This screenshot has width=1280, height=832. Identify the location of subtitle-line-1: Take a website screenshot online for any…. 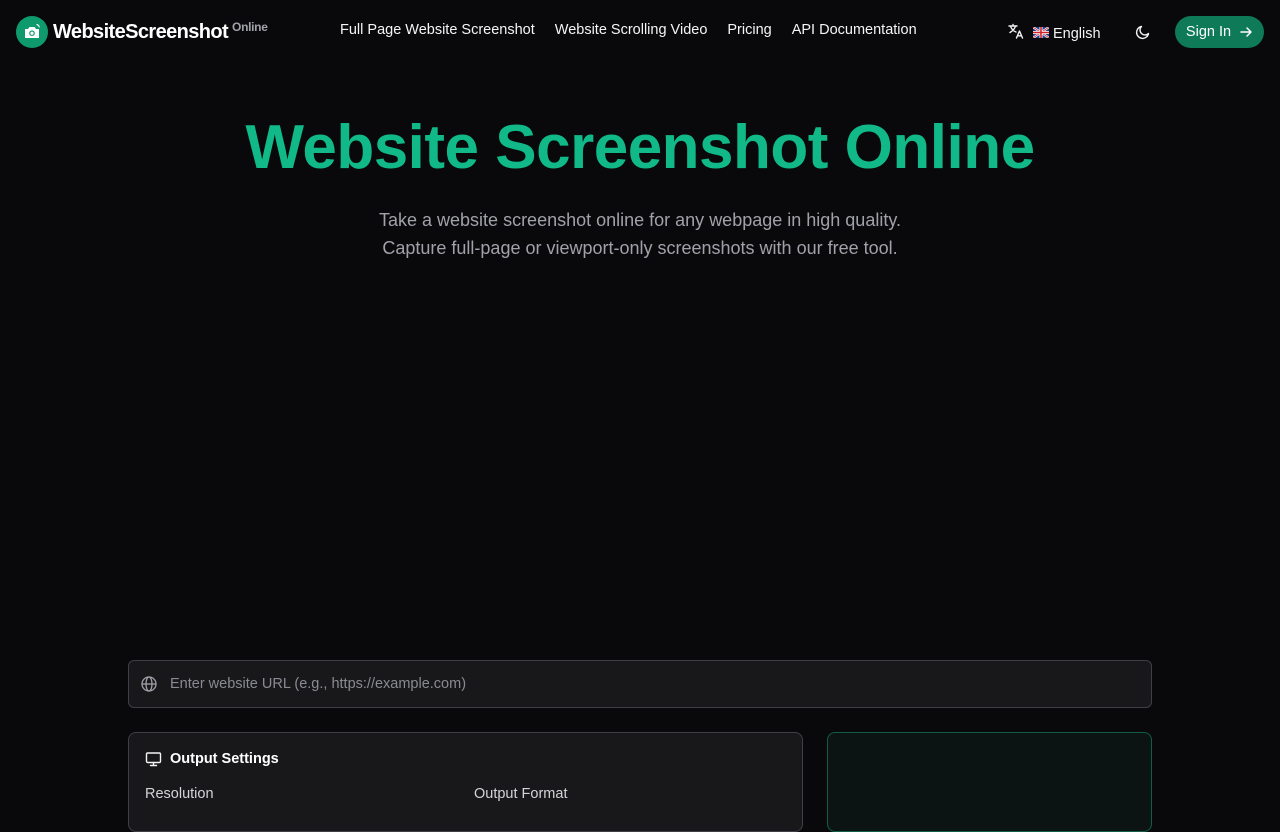
(640, 220).